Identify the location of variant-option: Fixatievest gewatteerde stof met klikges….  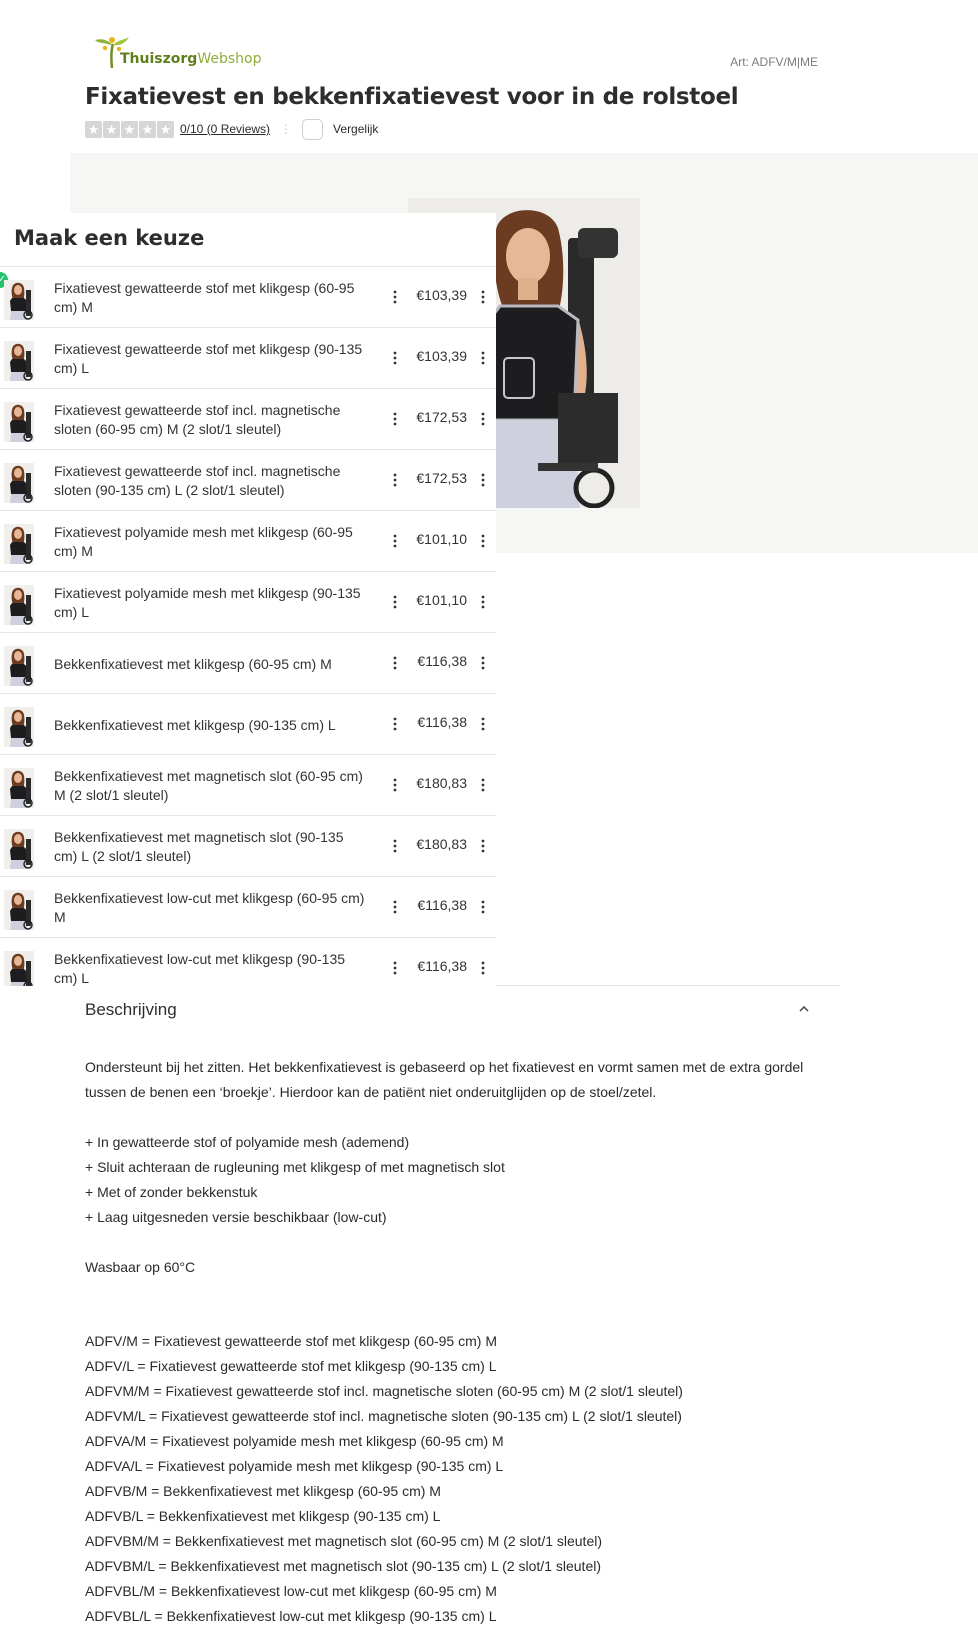
(248, 358).